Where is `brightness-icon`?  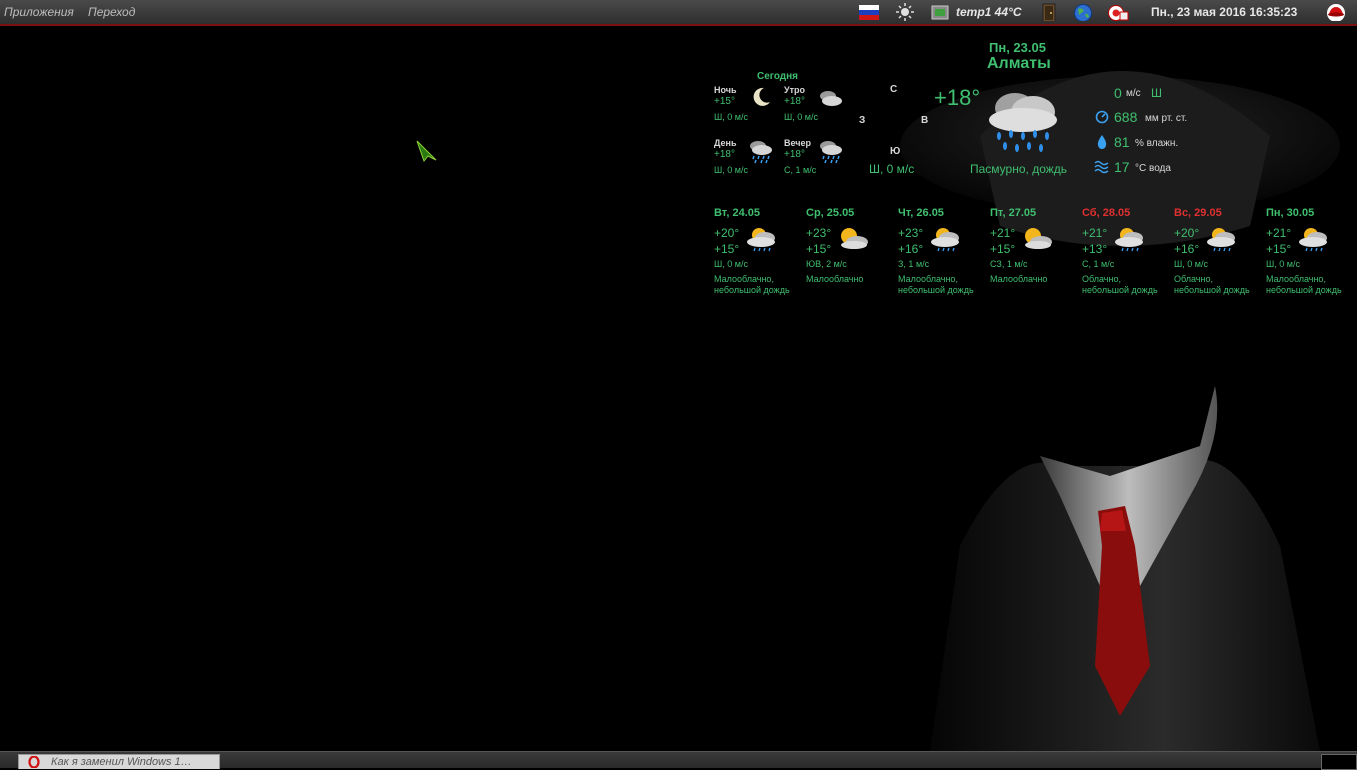 brightness-icon is located at coordinates (905, 12).